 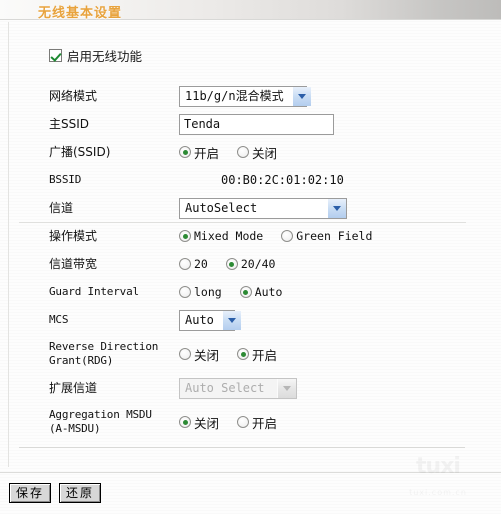 I want to click on operating-mode-option-greenfield-label: Green Field, so click(x=334, y=236).